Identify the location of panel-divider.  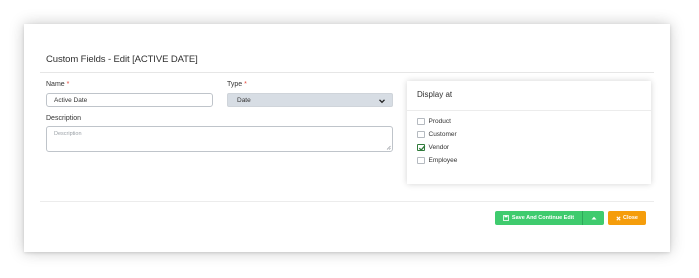
(529, 110).